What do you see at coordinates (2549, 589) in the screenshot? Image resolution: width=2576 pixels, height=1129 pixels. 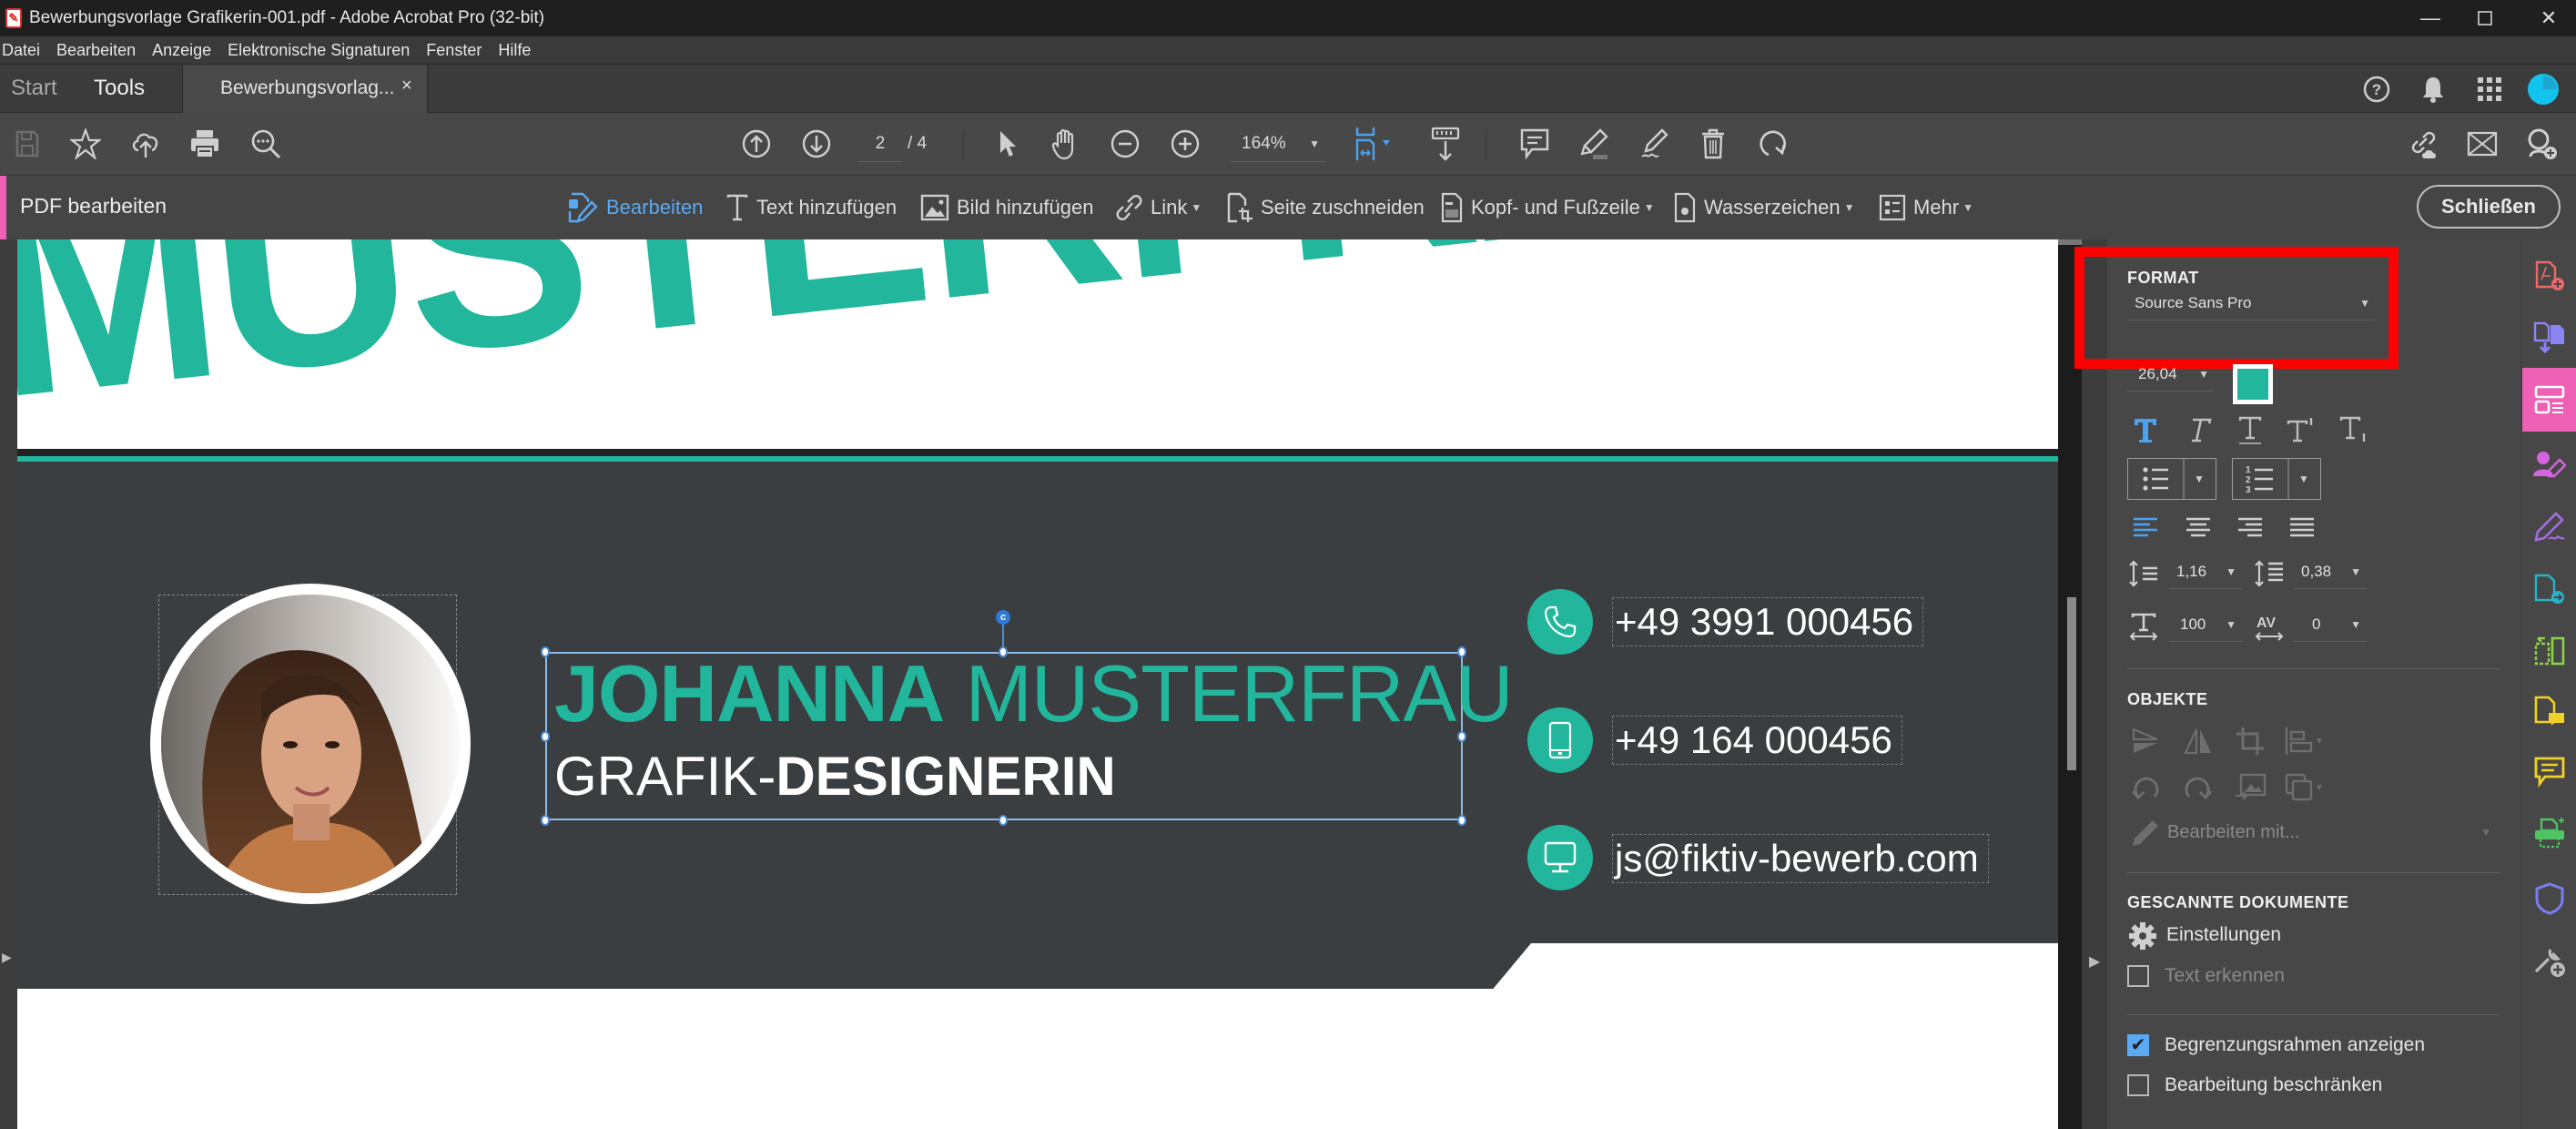 I see `rail-send-pdf` at bounding box center [2549, 589].